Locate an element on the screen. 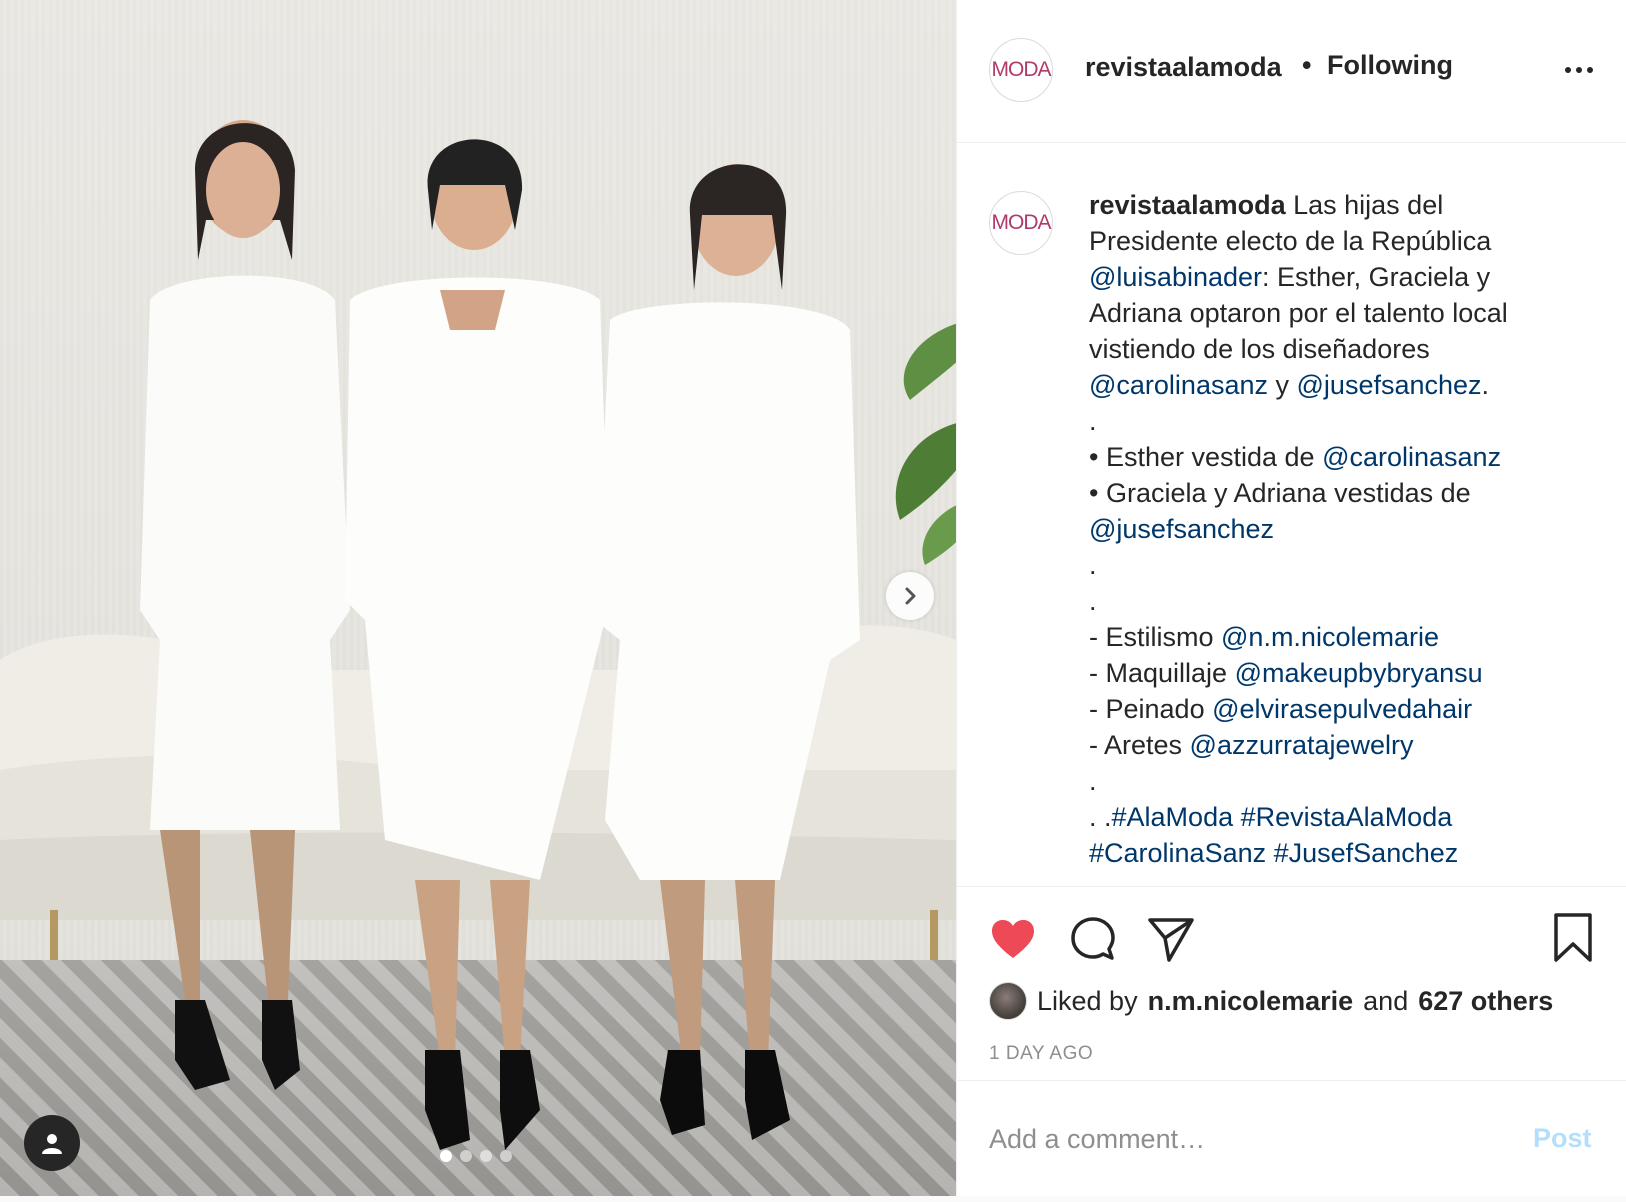 The width and height of the screenshot is (1626, 1202). like-button is located at coordinates (1013, 939).